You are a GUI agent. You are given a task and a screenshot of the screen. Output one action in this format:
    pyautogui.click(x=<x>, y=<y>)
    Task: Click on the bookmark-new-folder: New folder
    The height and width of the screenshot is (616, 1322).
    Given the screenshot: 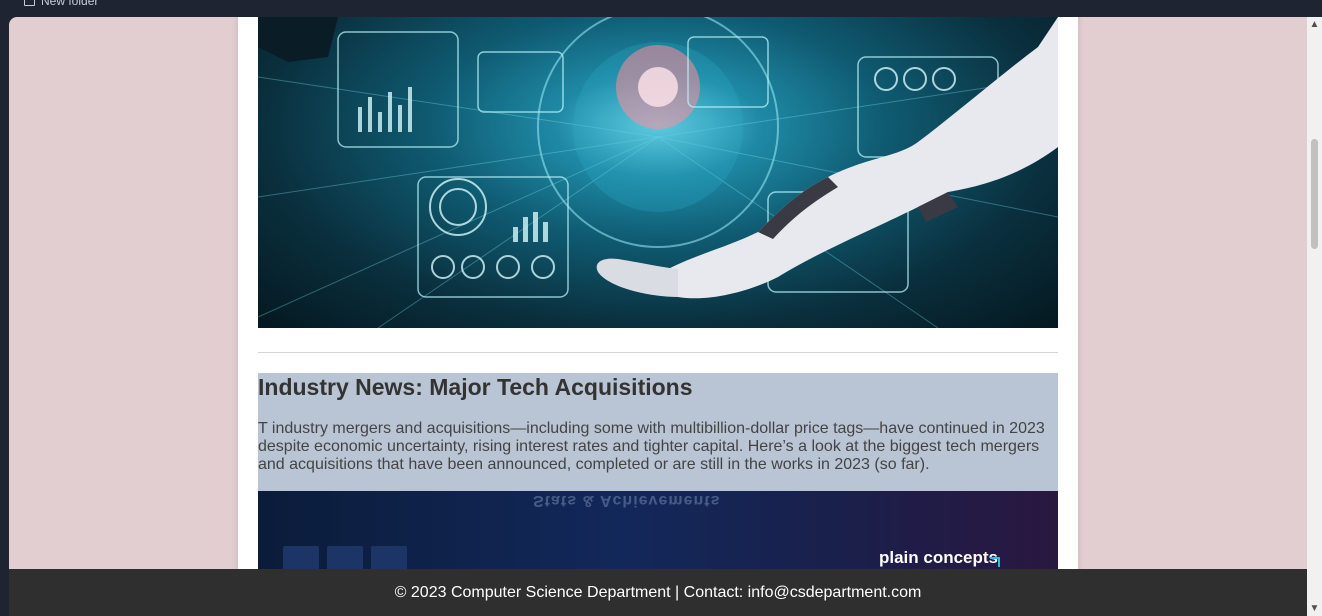 What is the action you would take?
    pyautogui.click(x=61, y=4)
    